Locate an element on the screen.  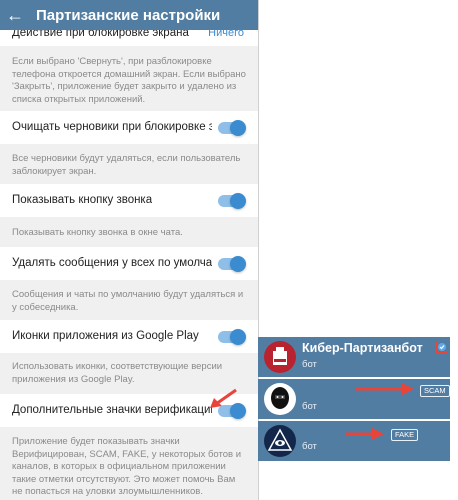
setting-label: Удалять сообщения у всех по умолчанию is located at coordinates (112, 263).